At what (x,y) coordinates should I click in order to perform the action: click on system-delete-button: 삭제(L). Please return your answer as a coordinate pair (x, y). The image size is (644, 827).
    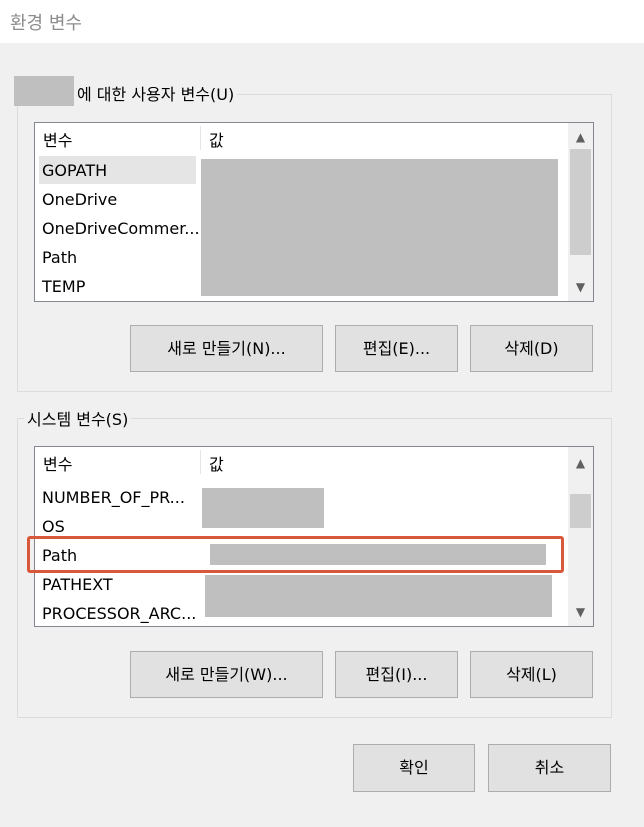
    Looking at the image, I should click on (531, 674).